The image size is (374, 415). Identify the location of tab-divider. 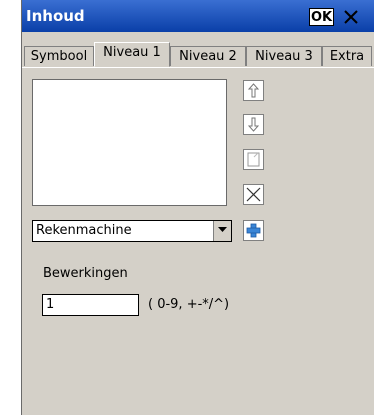
(198, 67).